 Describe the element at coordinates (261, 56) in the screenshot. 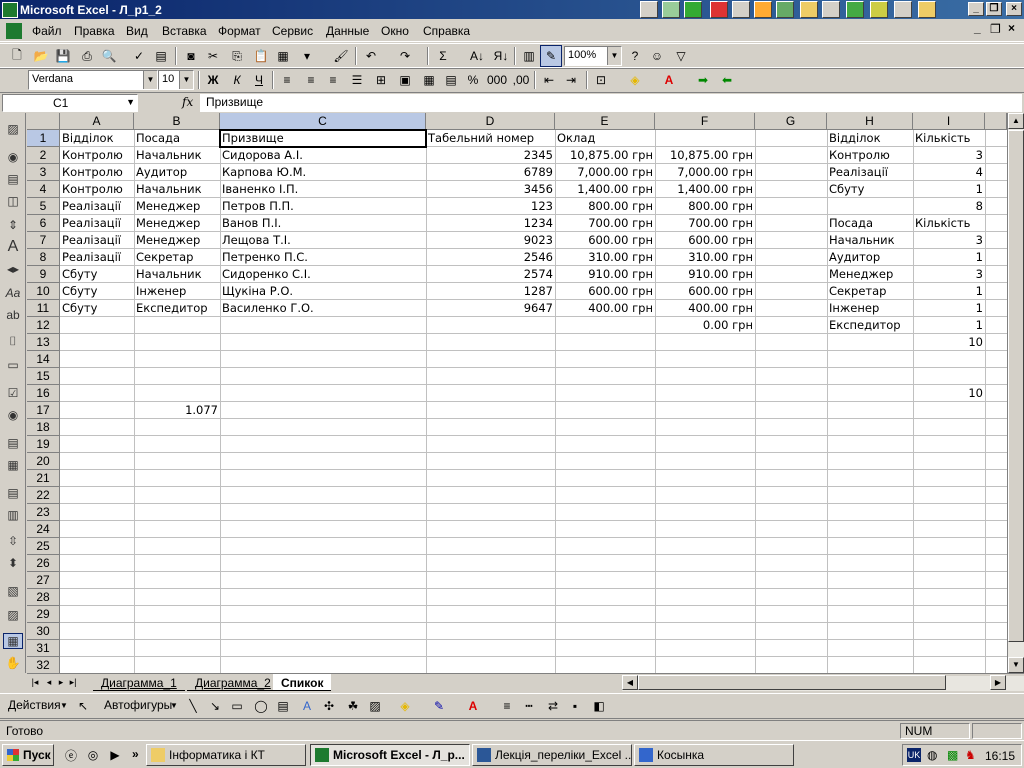

I see `paste-icon: 📋` at that location.